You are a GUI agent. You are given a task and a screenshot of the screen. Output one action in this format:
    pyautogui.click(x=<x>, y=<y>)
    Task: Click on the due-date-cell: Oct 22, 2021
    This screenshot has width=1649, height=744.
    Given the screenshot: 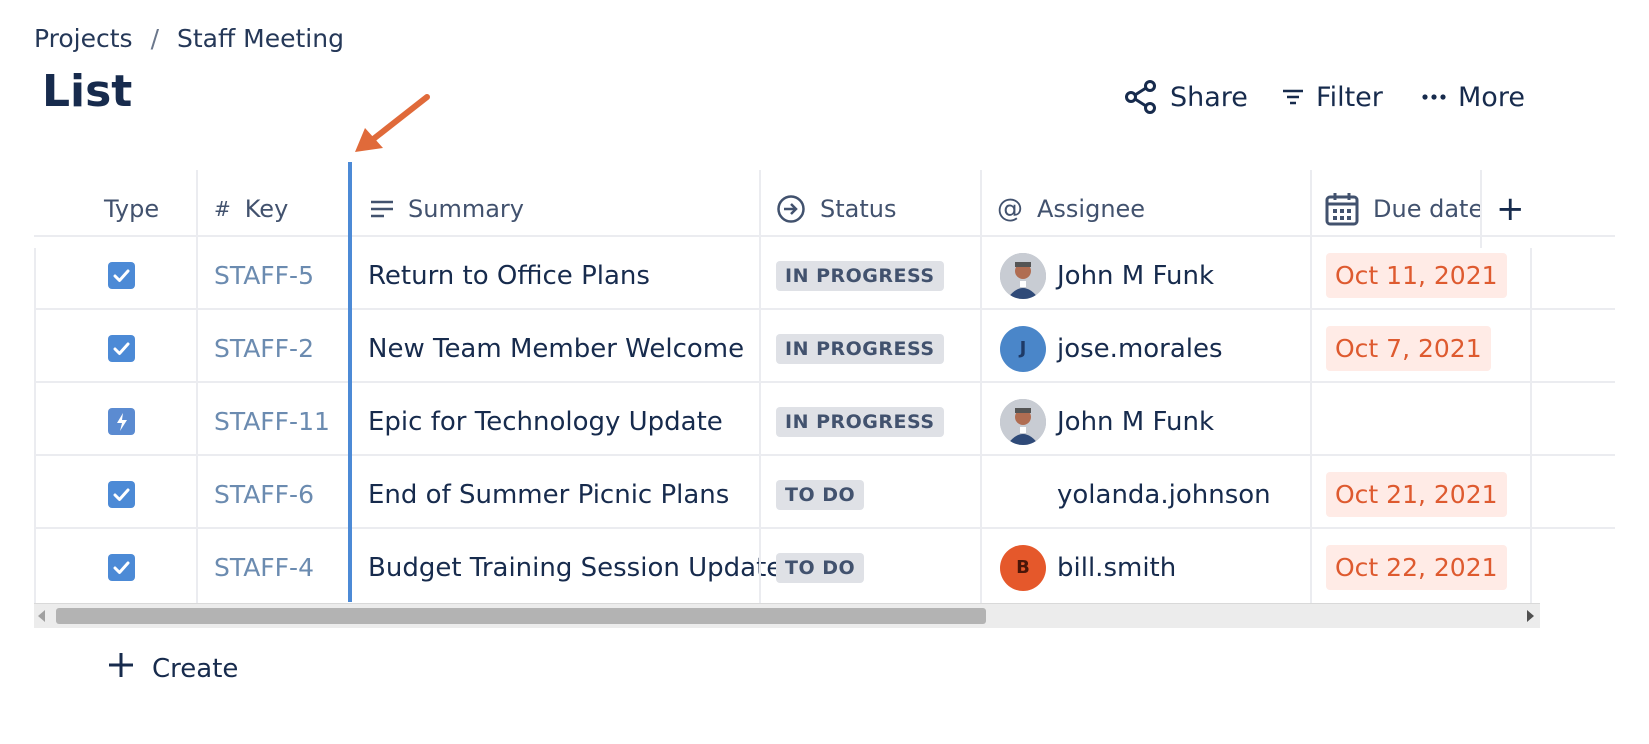 What is the action you would take?
    pyautogui.click(x=1416, y=567)
    